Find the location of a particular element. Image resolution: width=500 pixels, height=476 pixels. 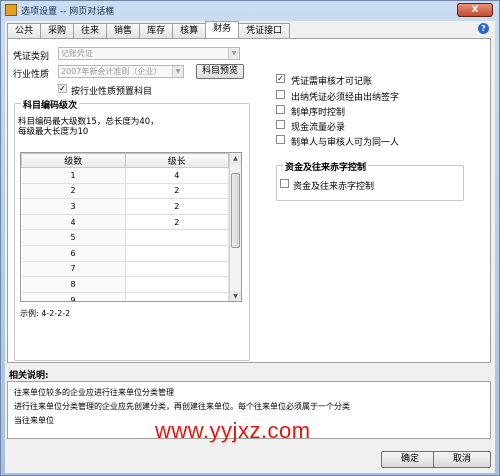

industry-label: 行业性质 is located at coordinates (31, 75).